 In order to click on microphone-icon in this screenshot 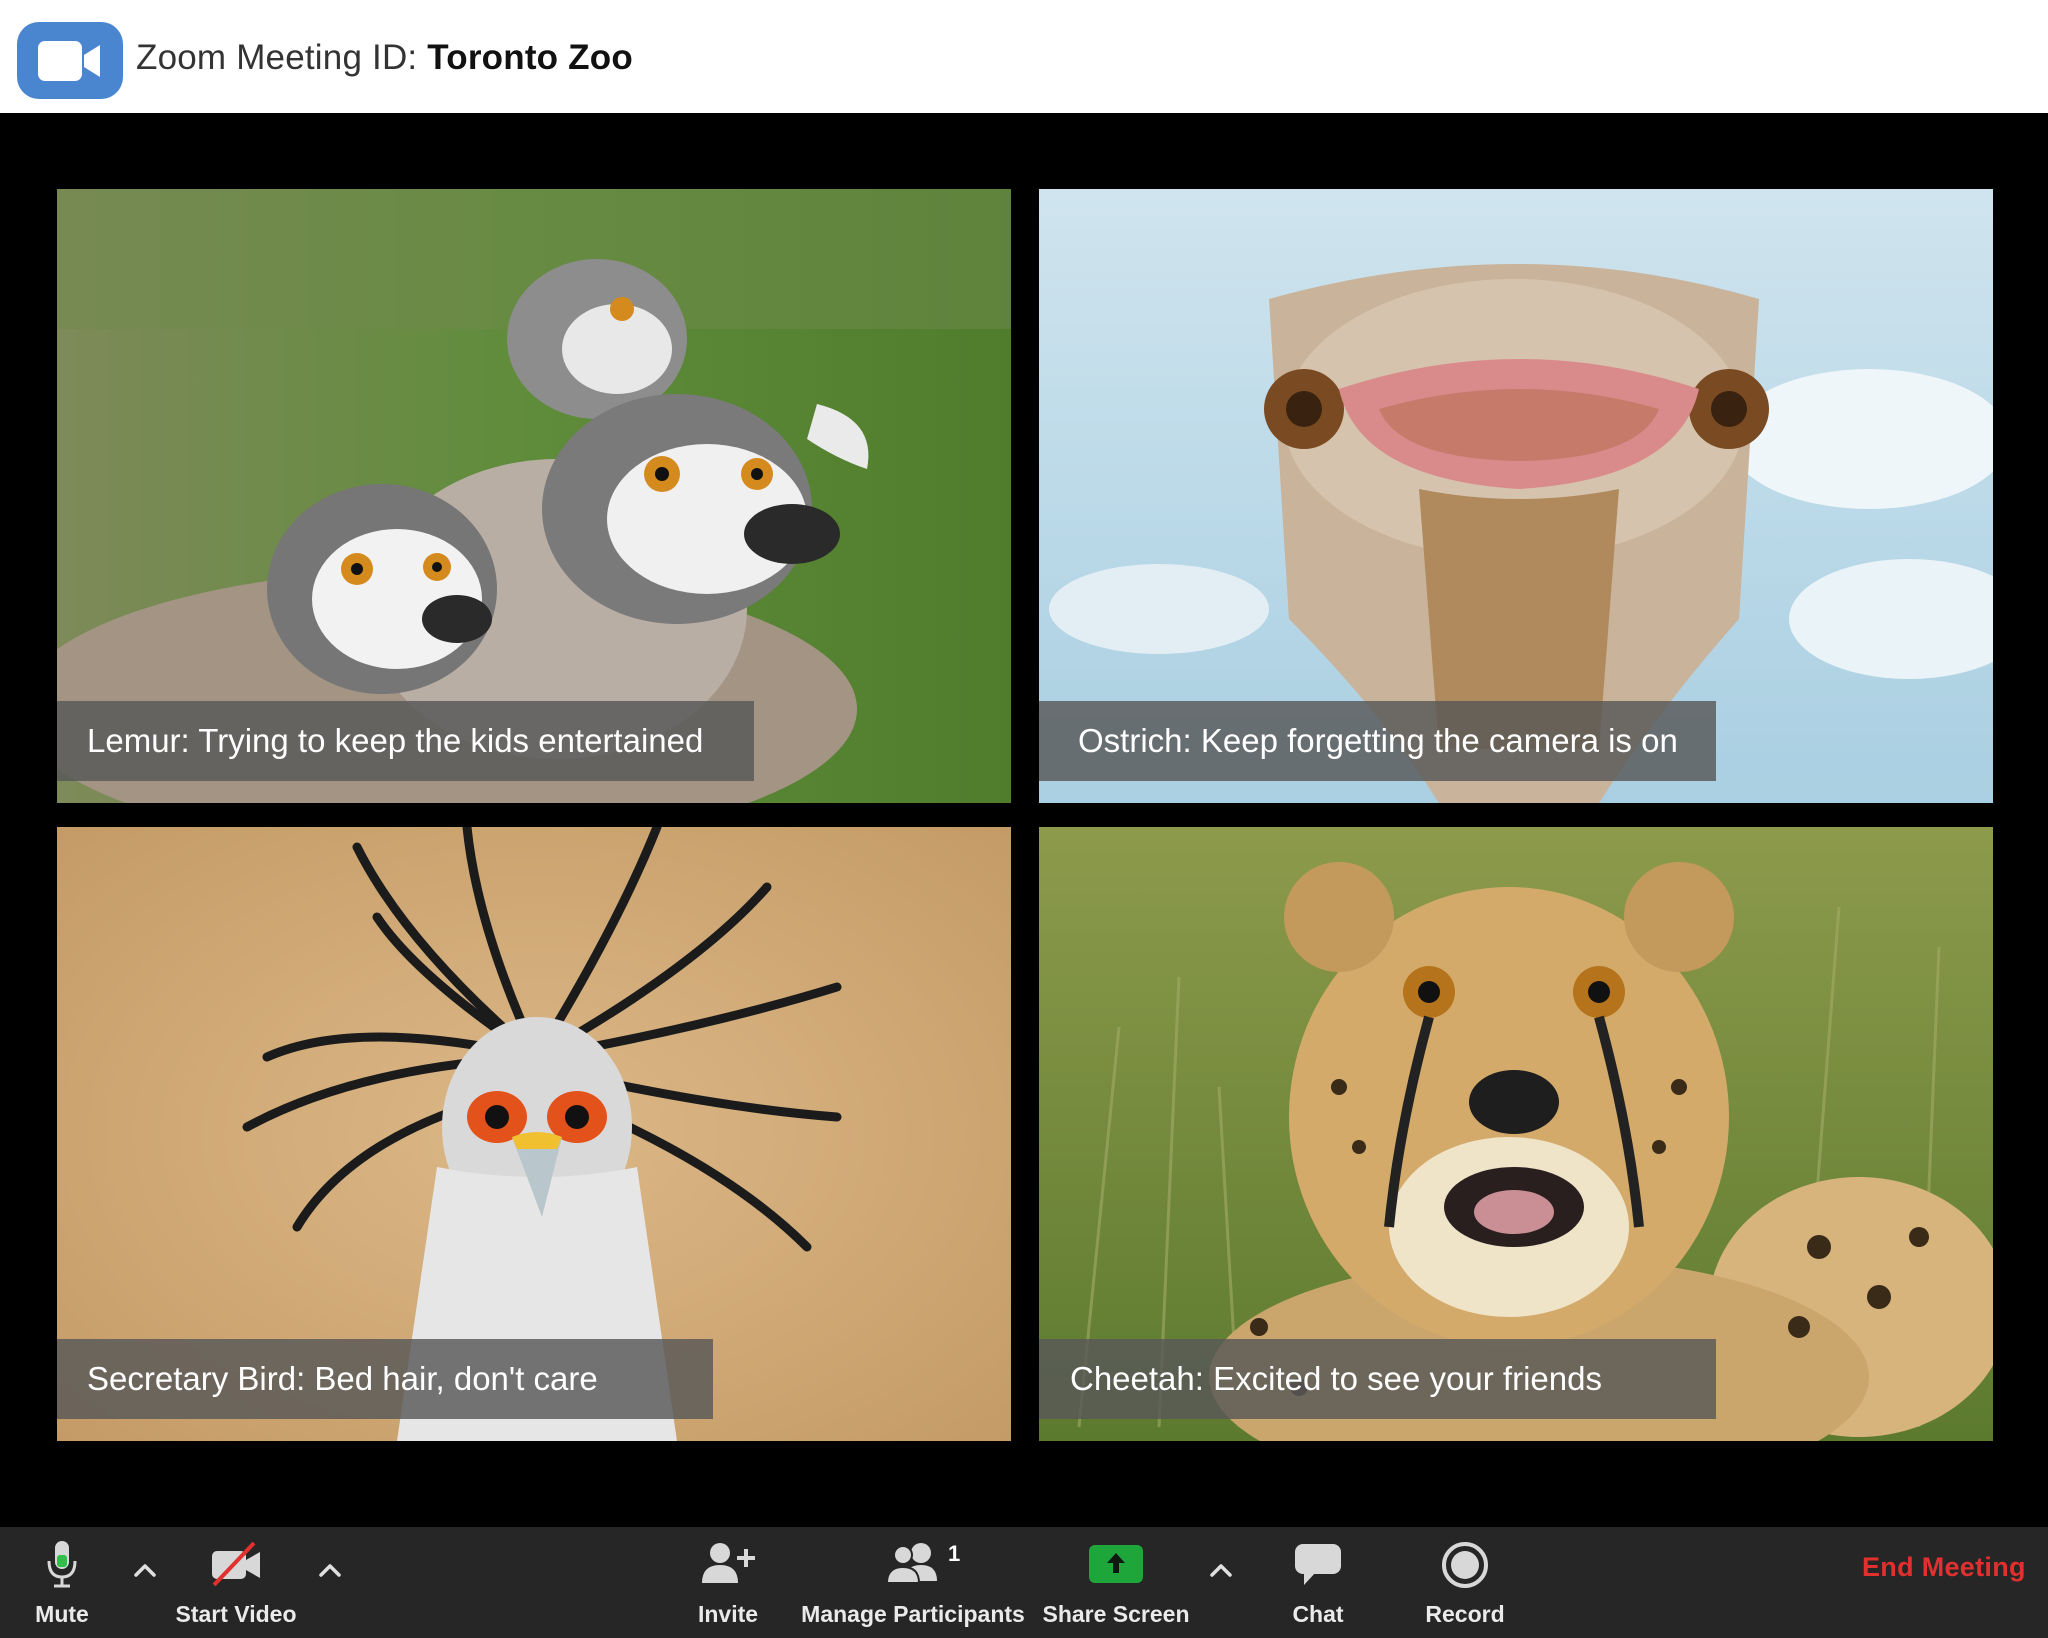, I will do `click(62, 1564)`.